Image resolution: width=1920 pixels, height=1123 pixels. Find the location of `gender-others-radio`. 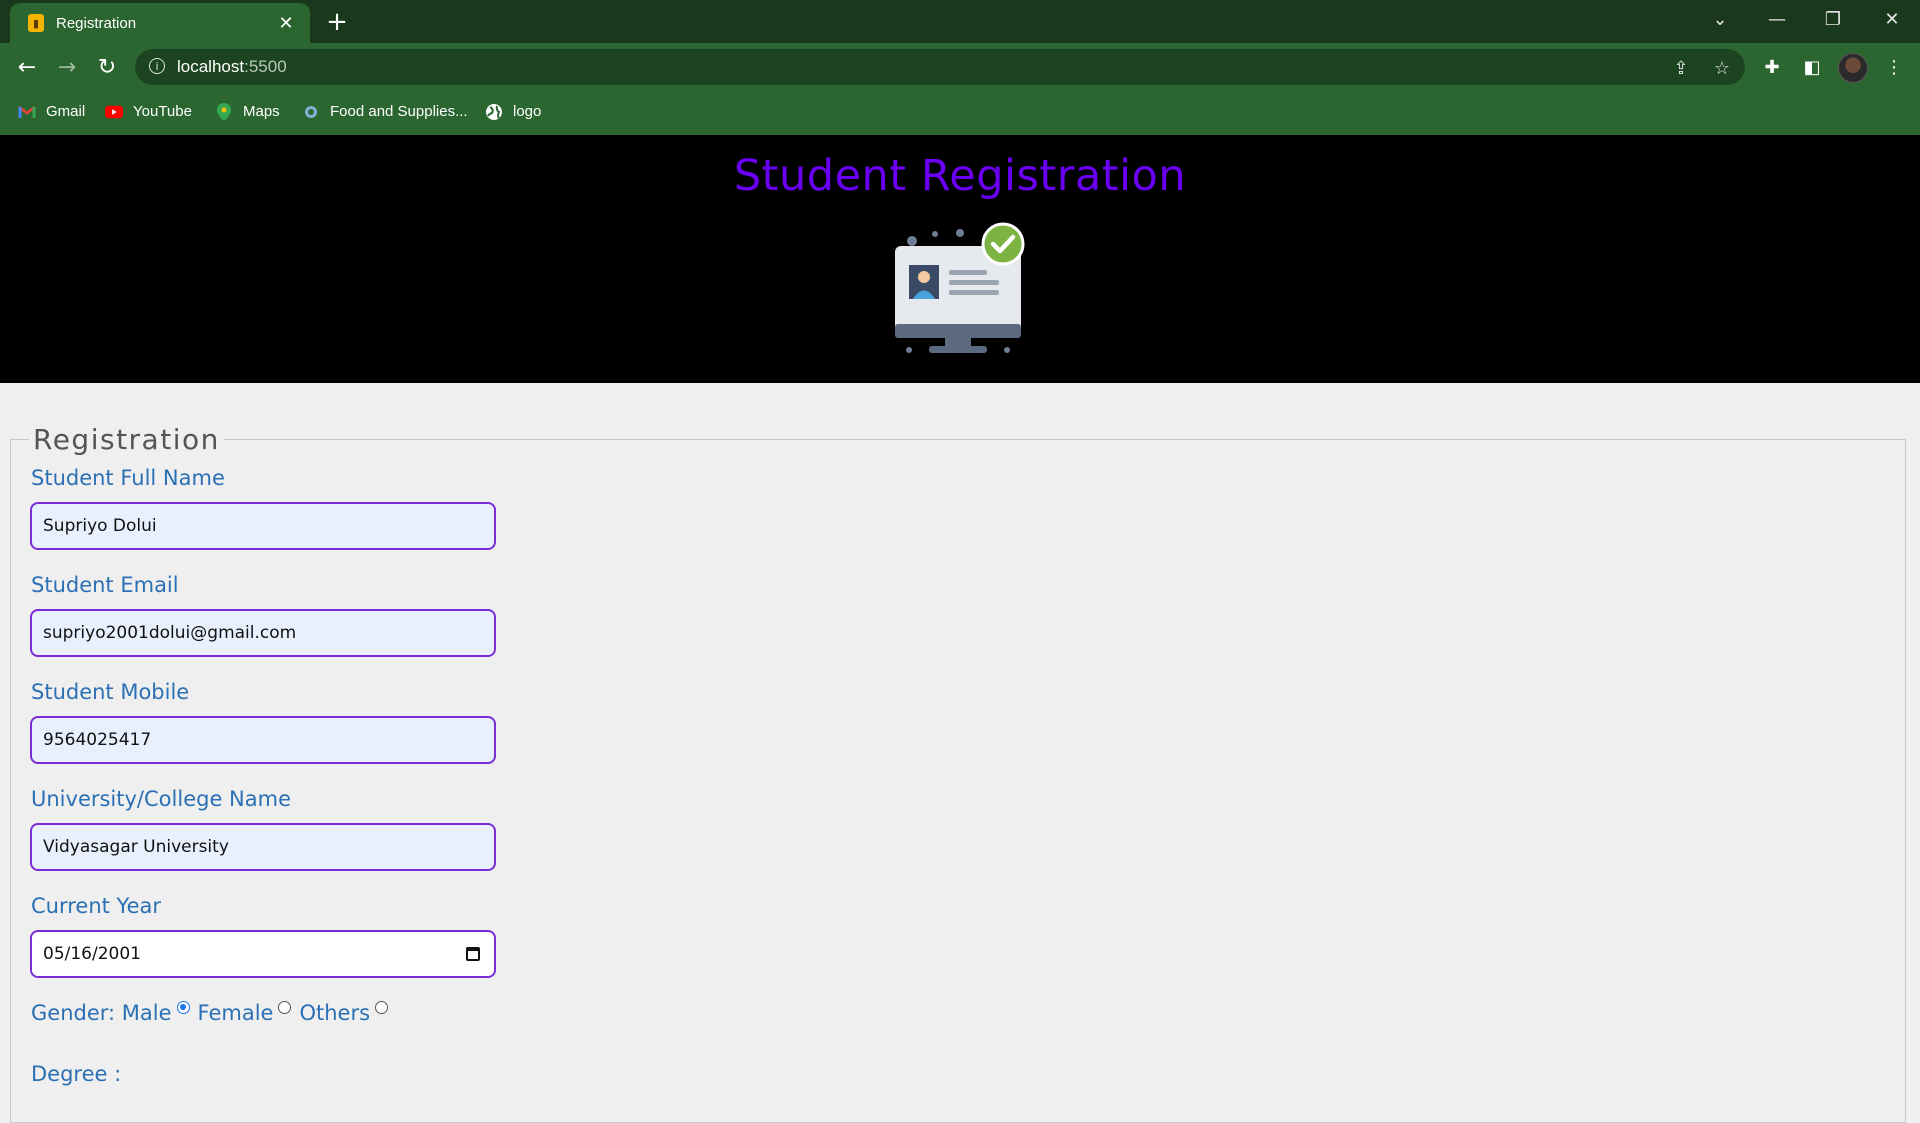

gender-others-radio is located at coordinates (382, 1007).